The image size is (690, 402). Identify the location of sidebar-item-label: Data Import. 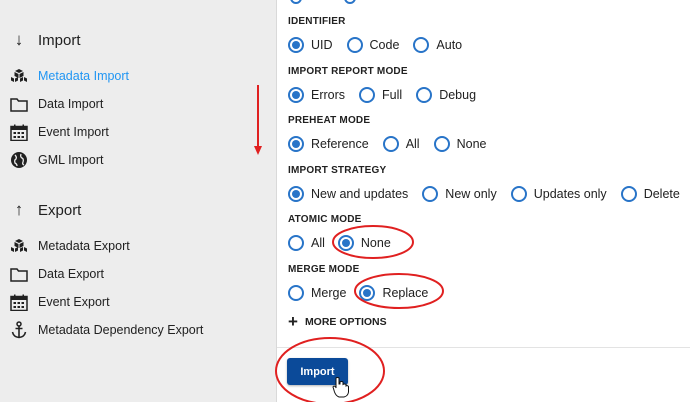
(71, 104).